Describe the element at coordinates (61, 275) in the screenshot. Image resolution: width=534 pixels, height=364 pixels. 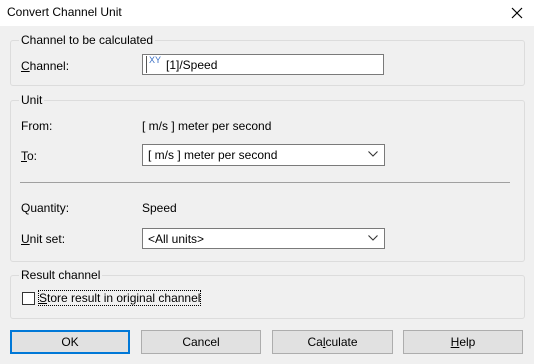
I see `result-group-legend: Result channel` at that location.